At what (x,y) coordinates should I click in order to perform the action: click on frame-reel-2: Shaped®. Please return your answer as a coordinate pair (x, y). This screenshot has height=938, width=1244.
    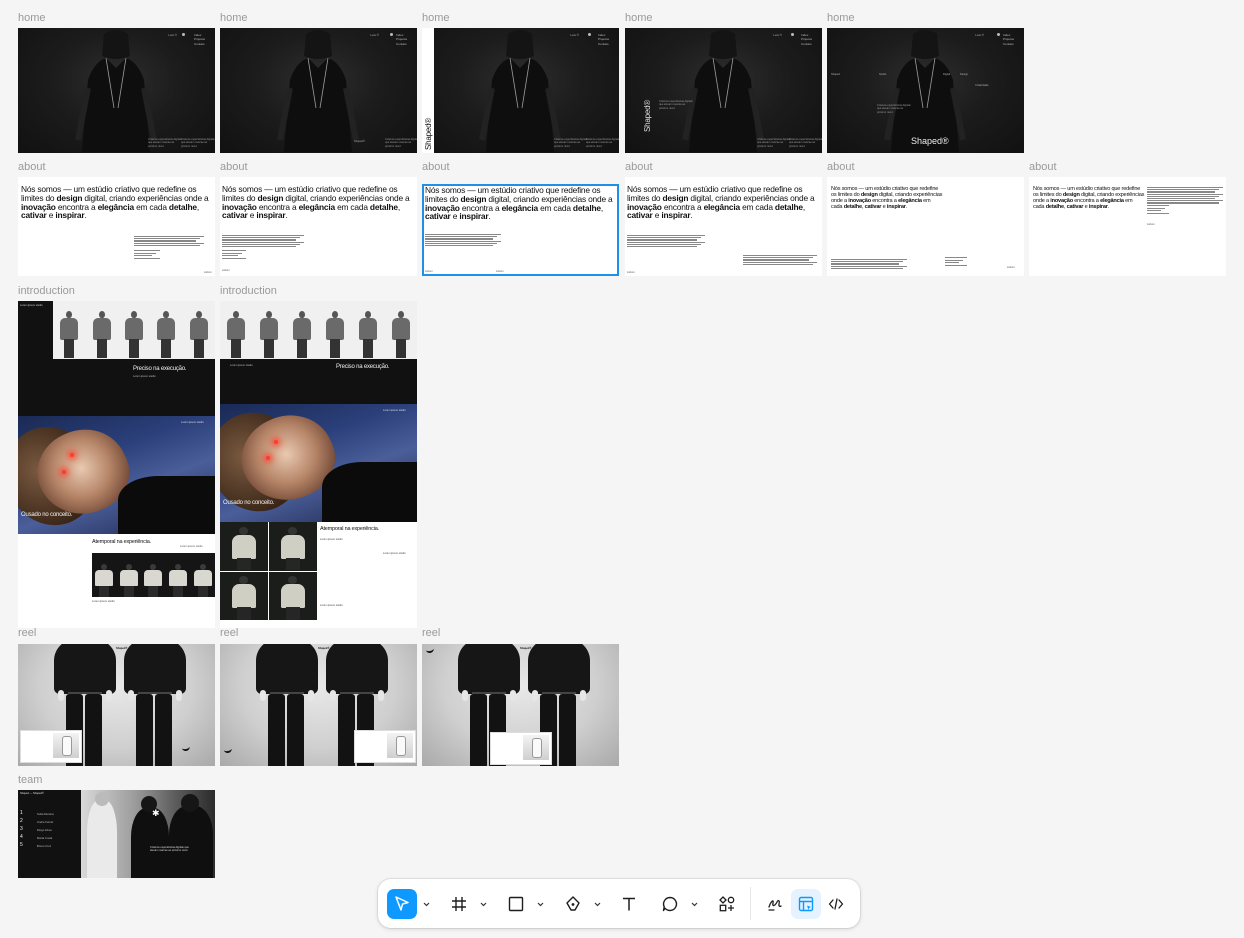
    Looking at the image, I should click on (318, 705).